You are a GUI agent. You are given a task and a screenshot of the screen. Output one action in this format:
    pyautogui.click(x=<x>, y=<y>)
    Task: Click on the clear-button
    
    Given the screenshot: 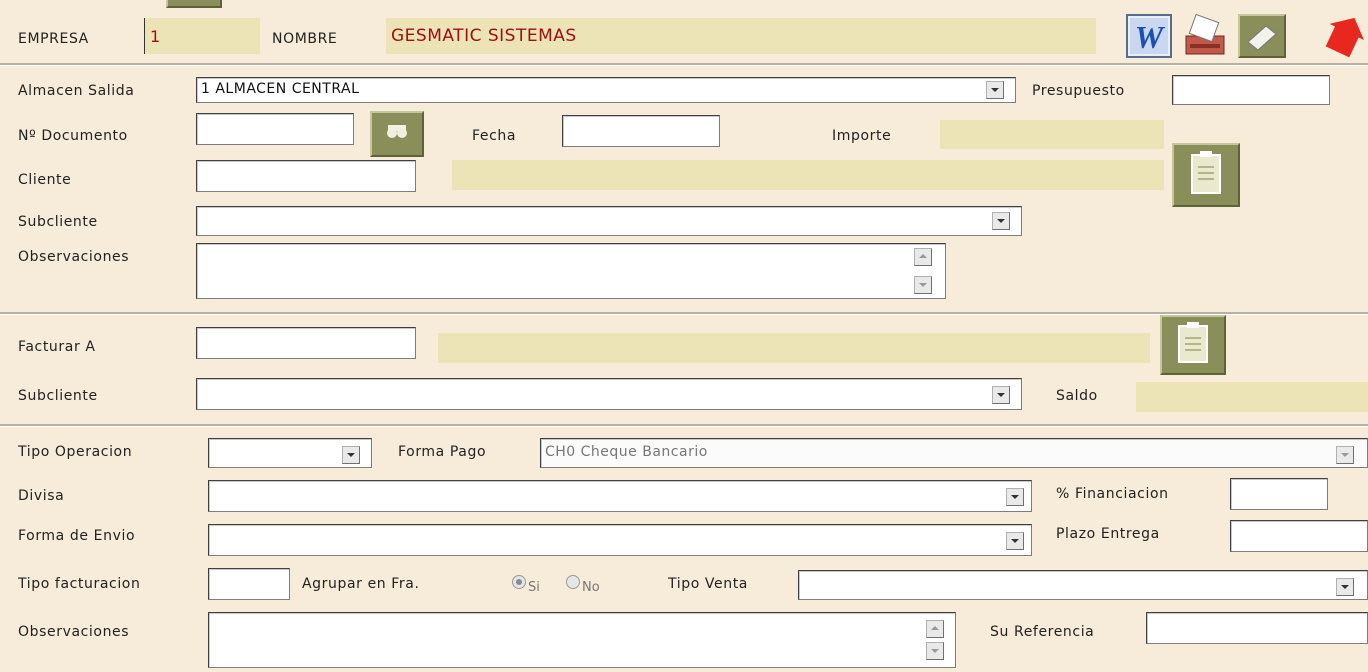 What is the action you would take?
    pyautogui.click(x=1262, y=36)
    